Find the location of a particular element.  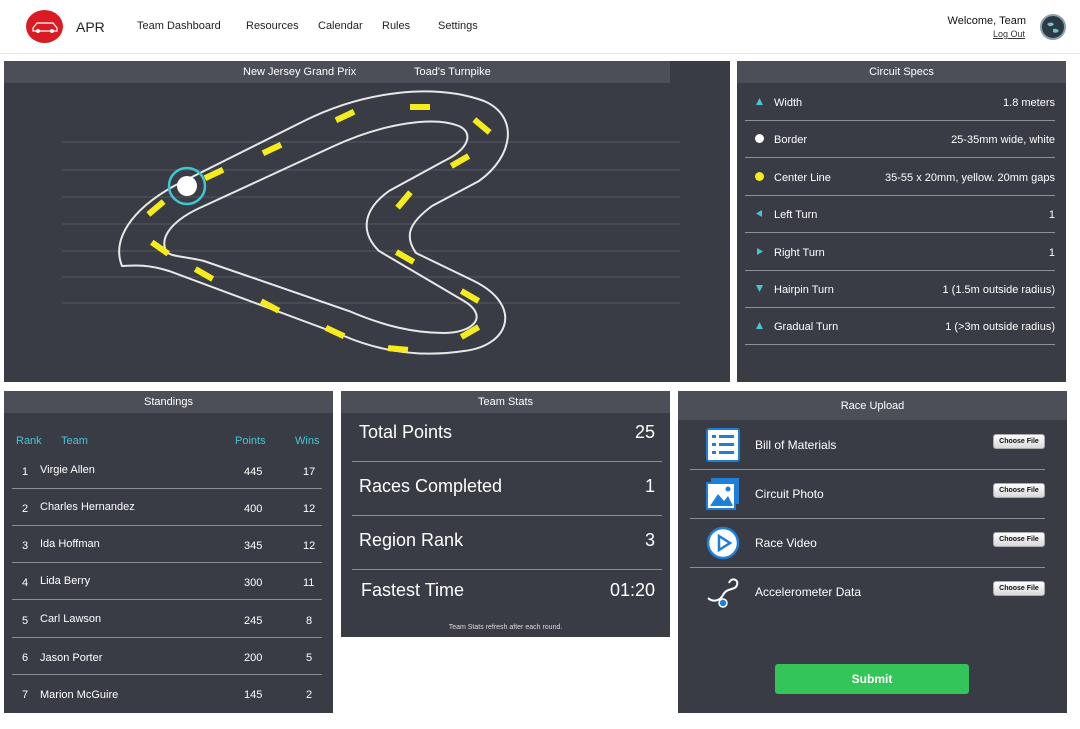

spec-label: Gradual Turn is located at coordinates (806, 327).